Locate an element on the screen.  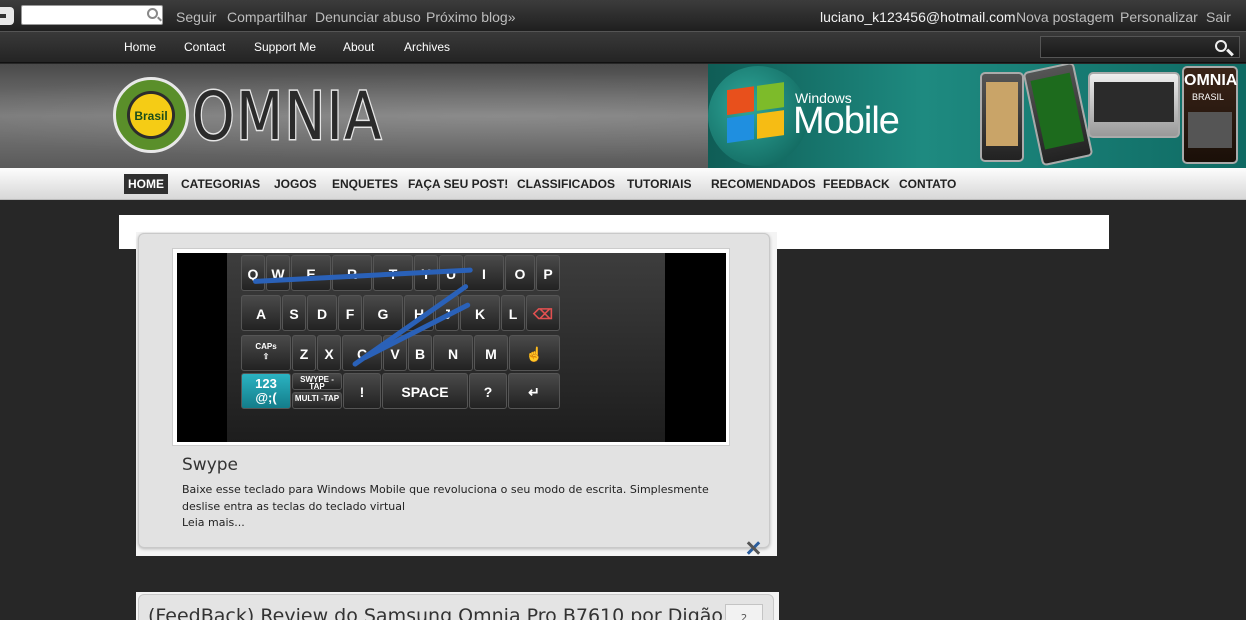
key: F is located at coordinates (350, 313).